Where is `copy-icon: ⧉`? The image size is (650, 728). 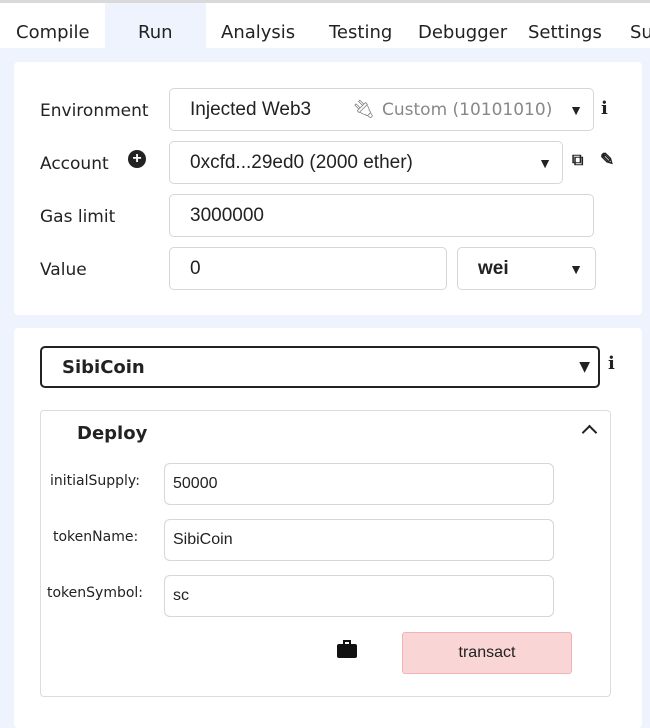
copy-icon: ⧉ is located at coordinates (577, 161).